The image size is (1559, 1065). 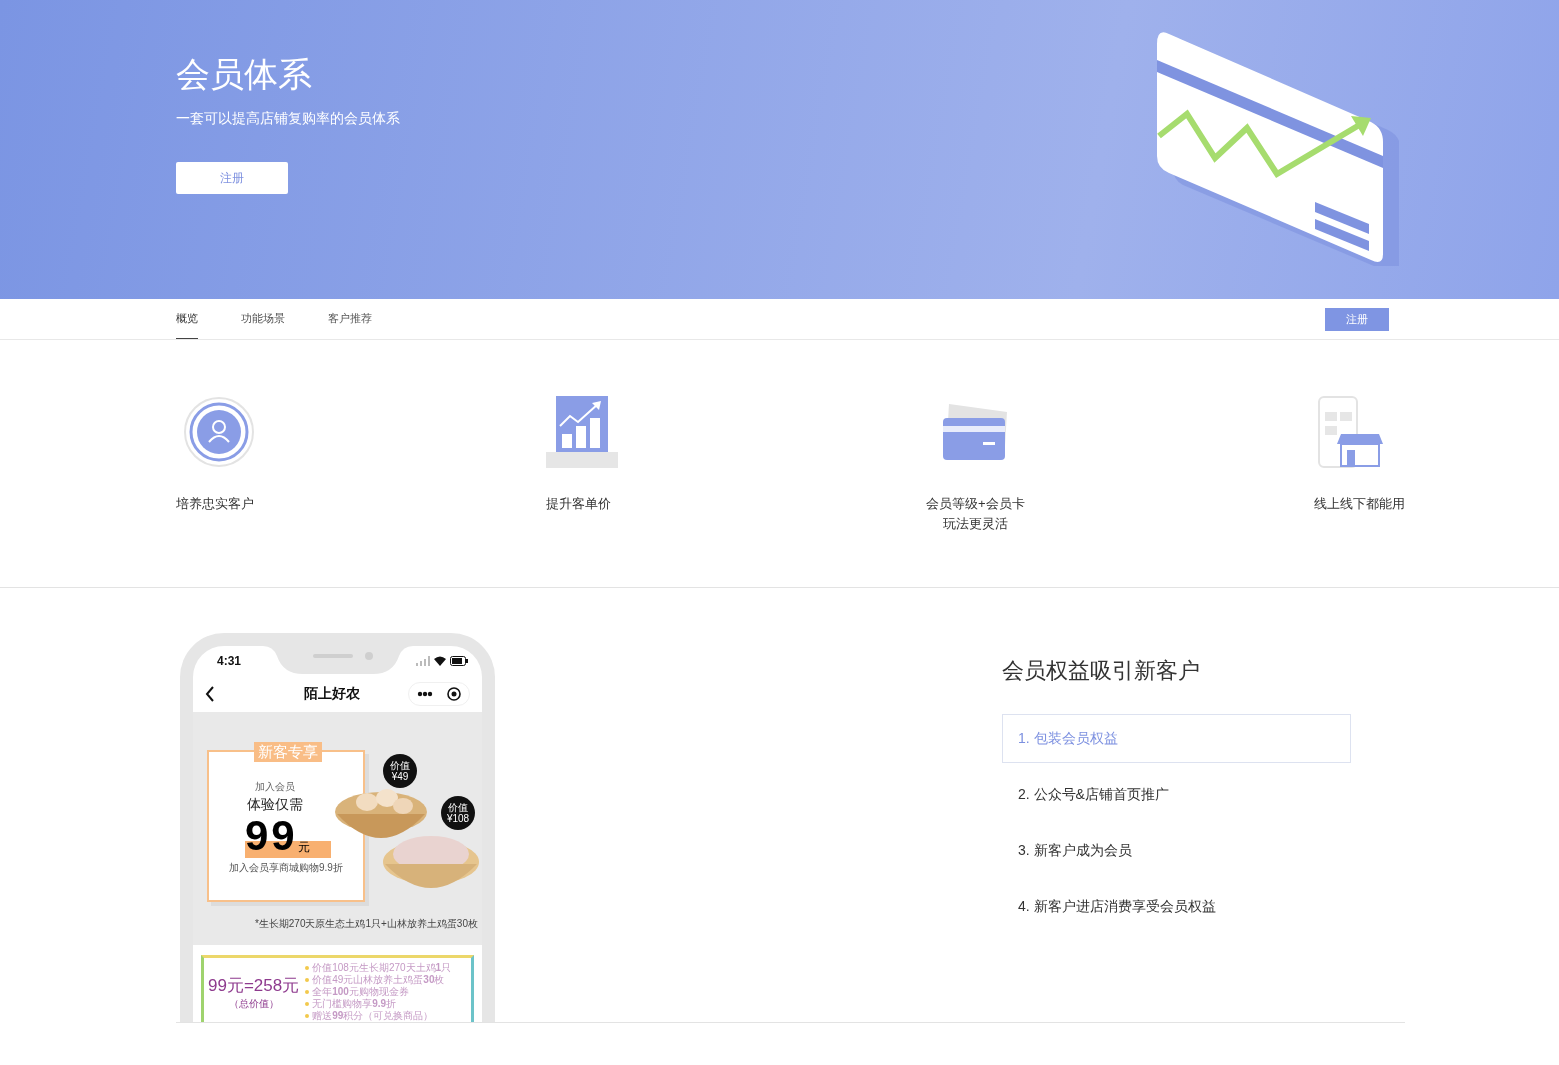 What do you see at coordinates (400, 771) in the screenshot?
I see `price-badge: 价值 ¥49` at bounding box center [400, 771].